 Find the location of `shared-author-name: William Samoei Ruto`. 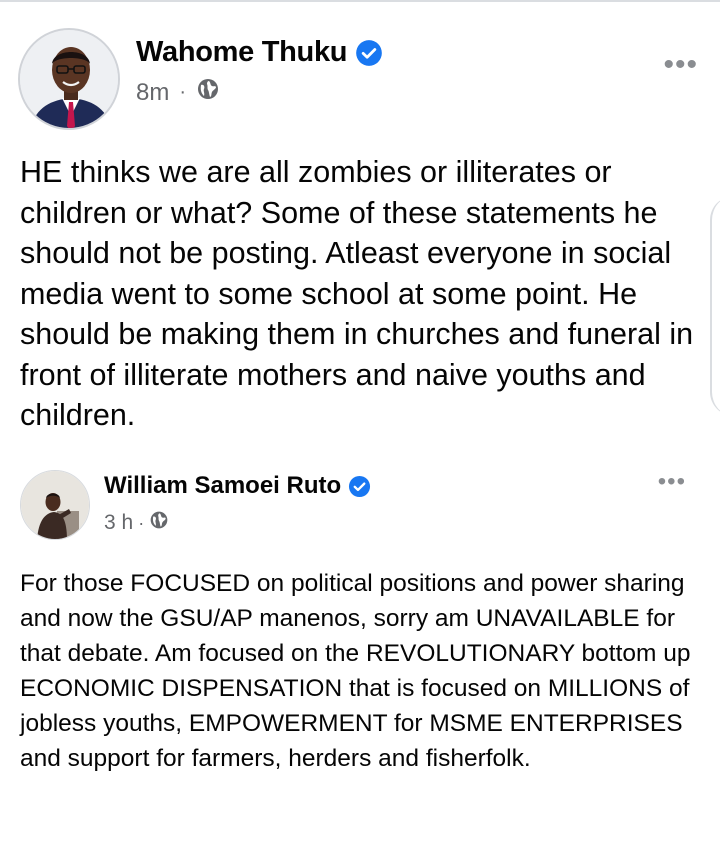

shared-author-name: William Samoei Ruto is located at coordinates (222, 486).